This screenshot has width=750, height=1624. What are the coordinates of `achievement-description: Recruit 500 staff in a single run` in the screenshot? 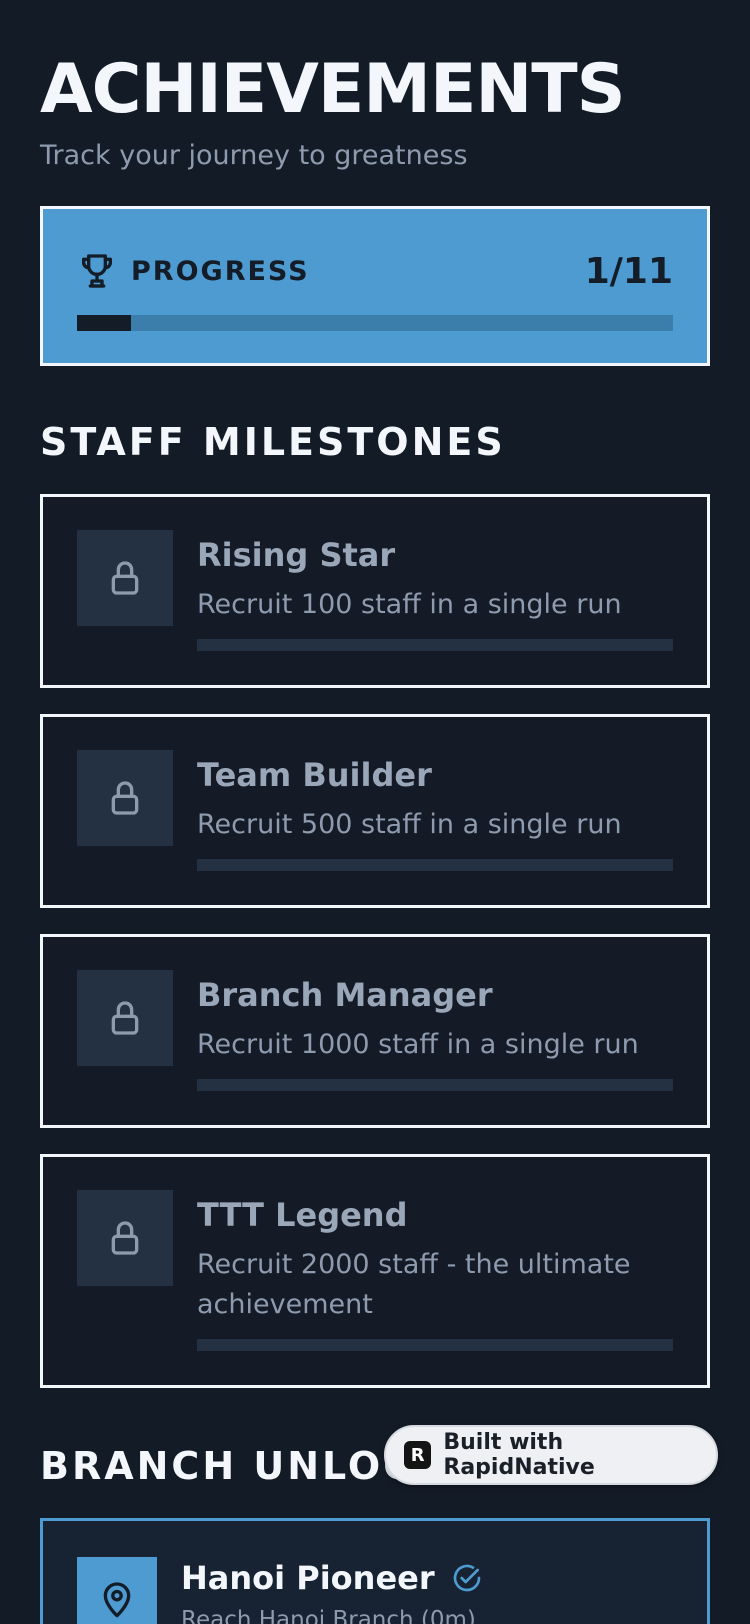 It's located at (409, 824).